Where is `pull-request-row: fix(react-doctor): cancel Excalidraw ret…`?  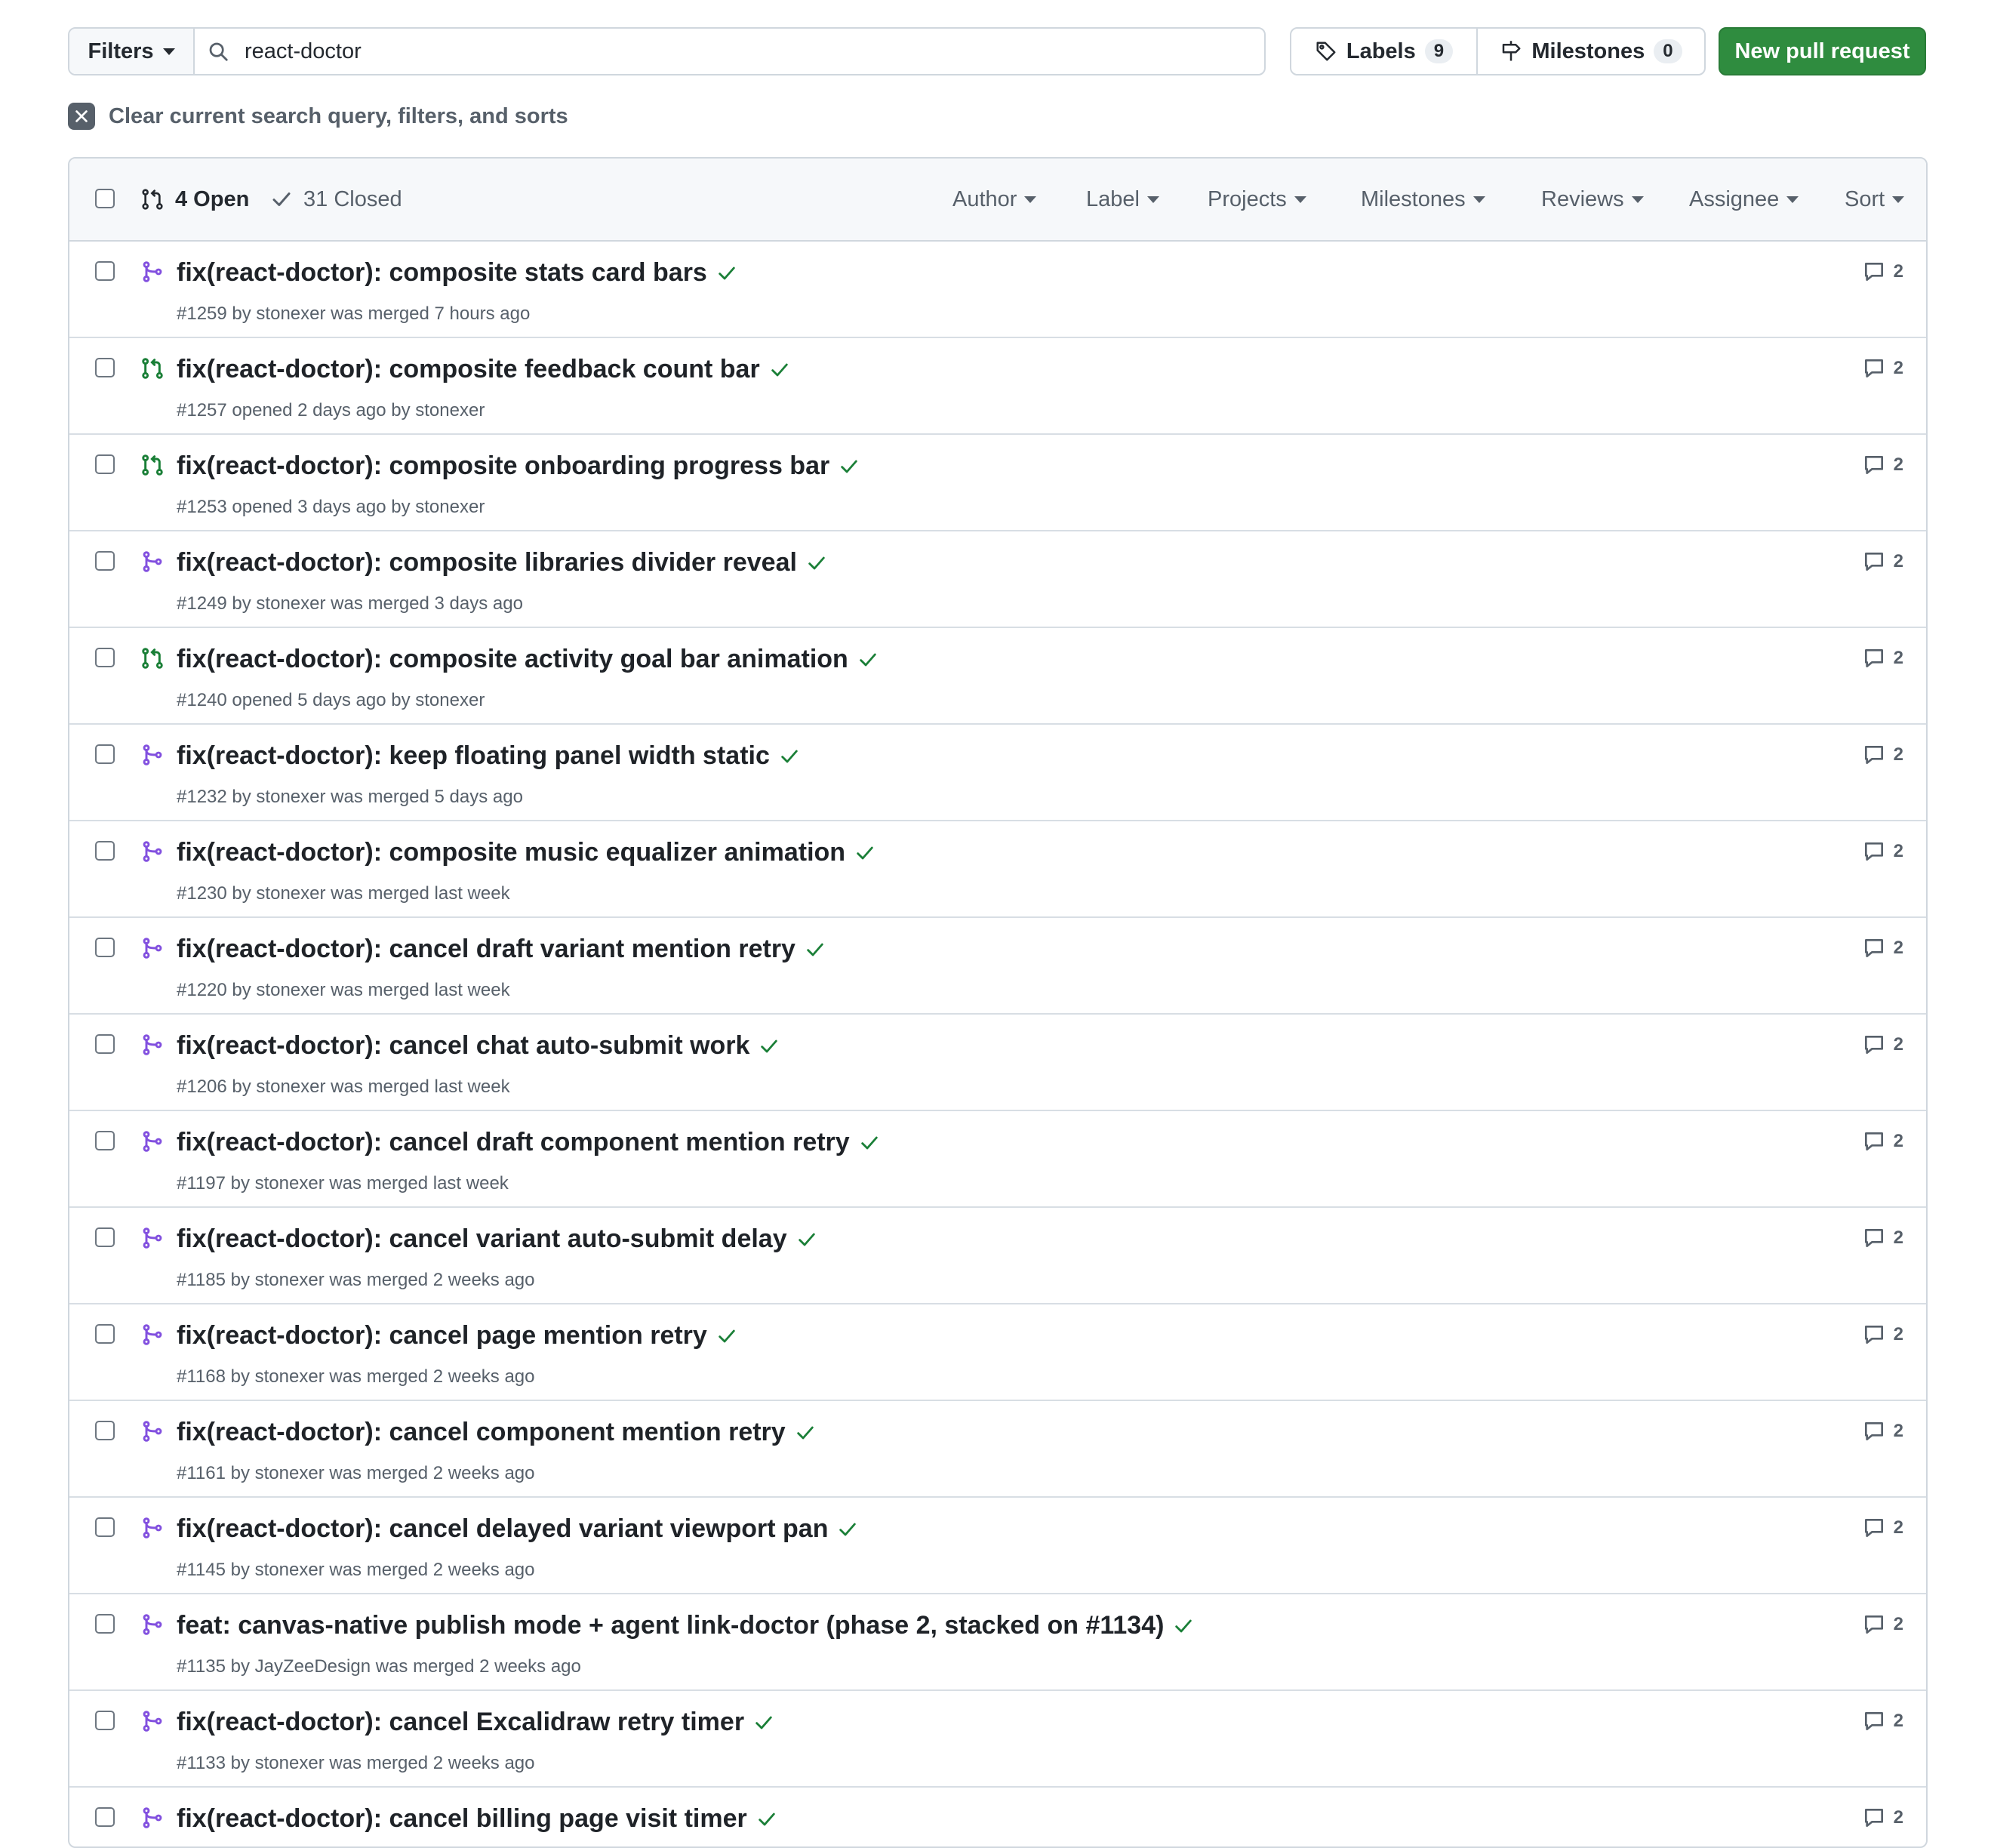 pull-request-row: fix(react-doctor): cancel Excalidraw ret… is located at coordinates (997, 1740).